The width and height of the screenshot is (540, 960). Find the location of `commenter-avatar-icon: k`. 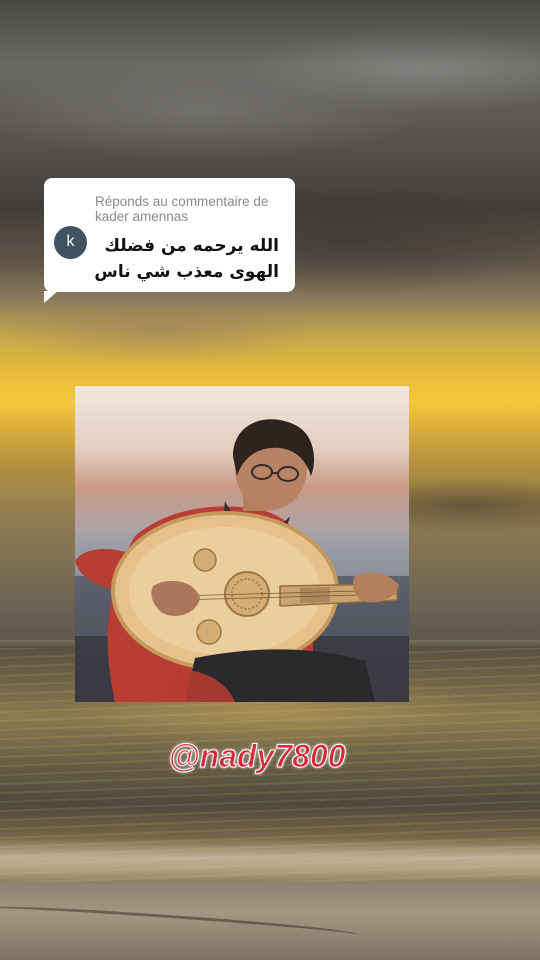

commenter-avatar-icon: k is located at coordinates (70, 242).